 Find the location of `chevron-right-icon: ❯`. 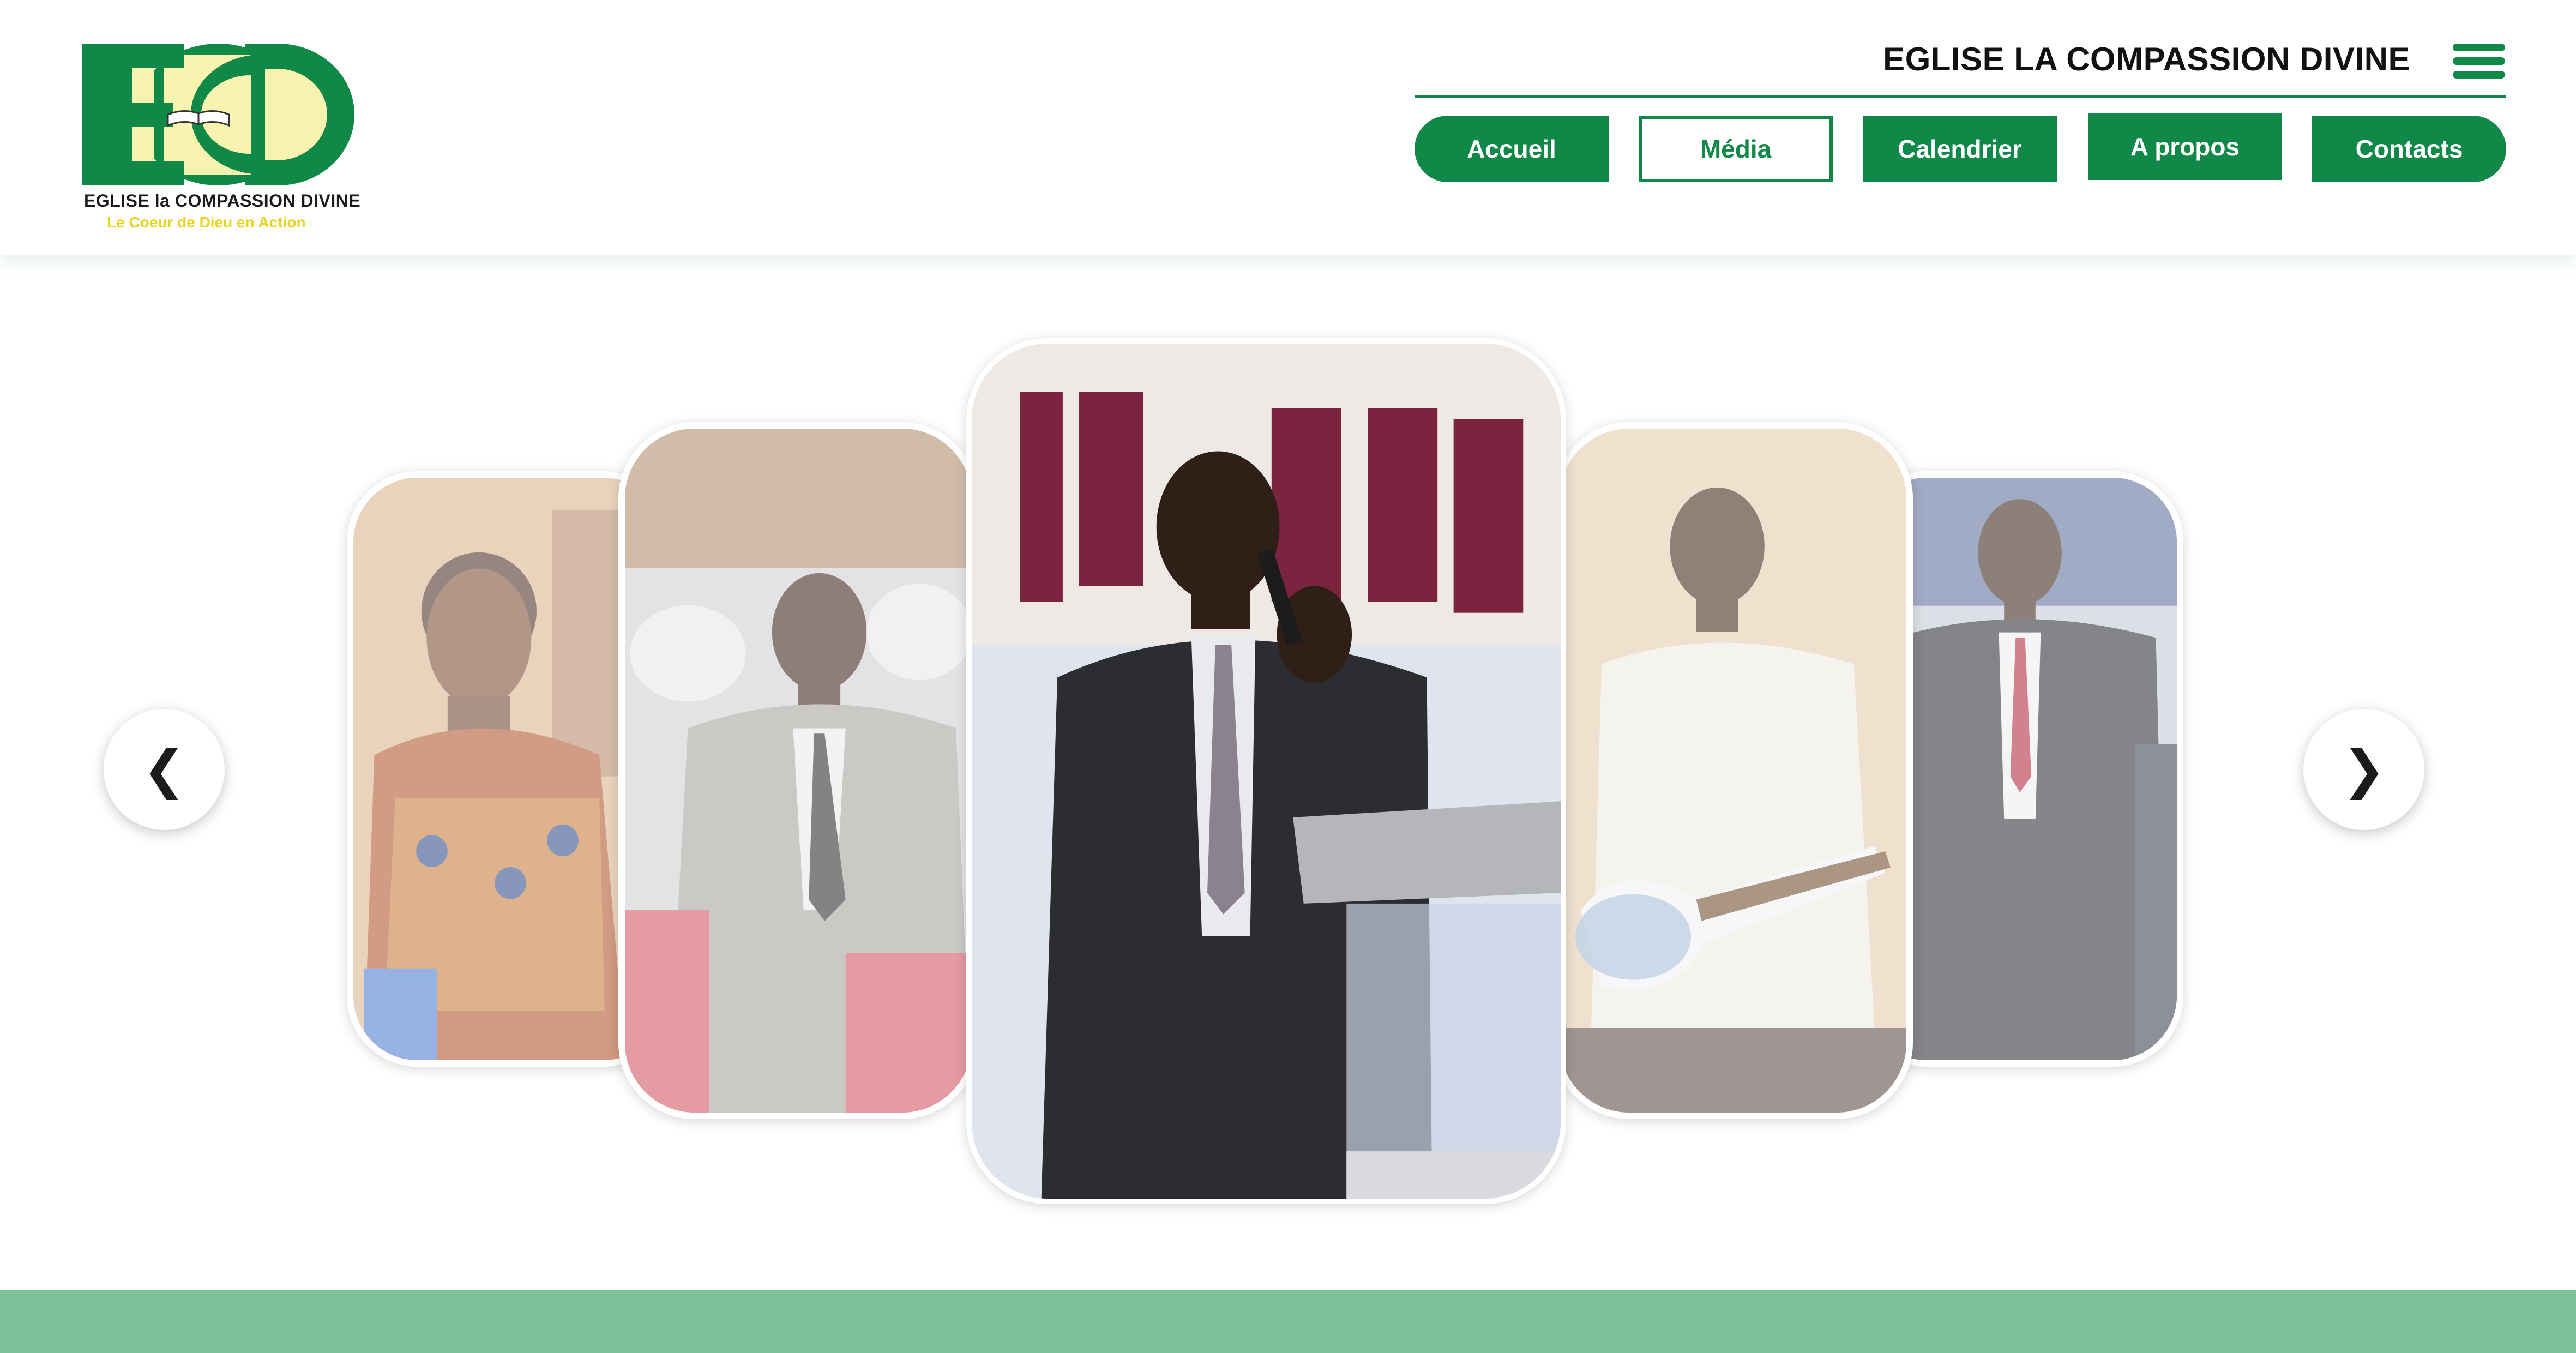

chevron-right-icon: ❯ is located at coordinates (2363, 769).